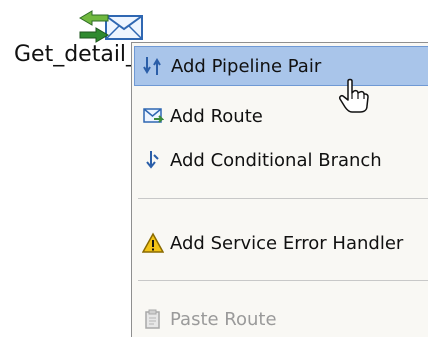  What do you see at coordinates (75, 55) in the screenshot?
I see `node-label: Get_detail_` at bounding box center [75, 55].